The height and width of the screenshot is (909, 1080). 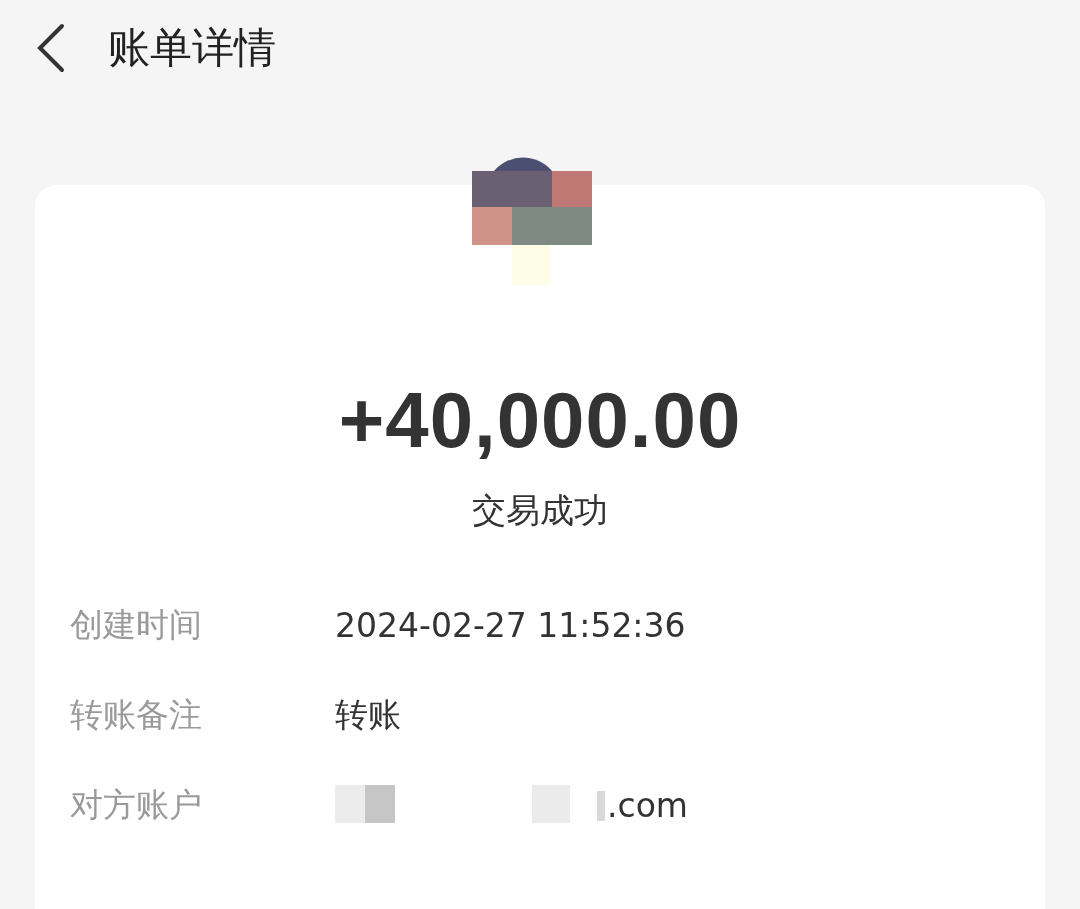 I want to click on page-title: 账单详情, so click(x=192, y=48).